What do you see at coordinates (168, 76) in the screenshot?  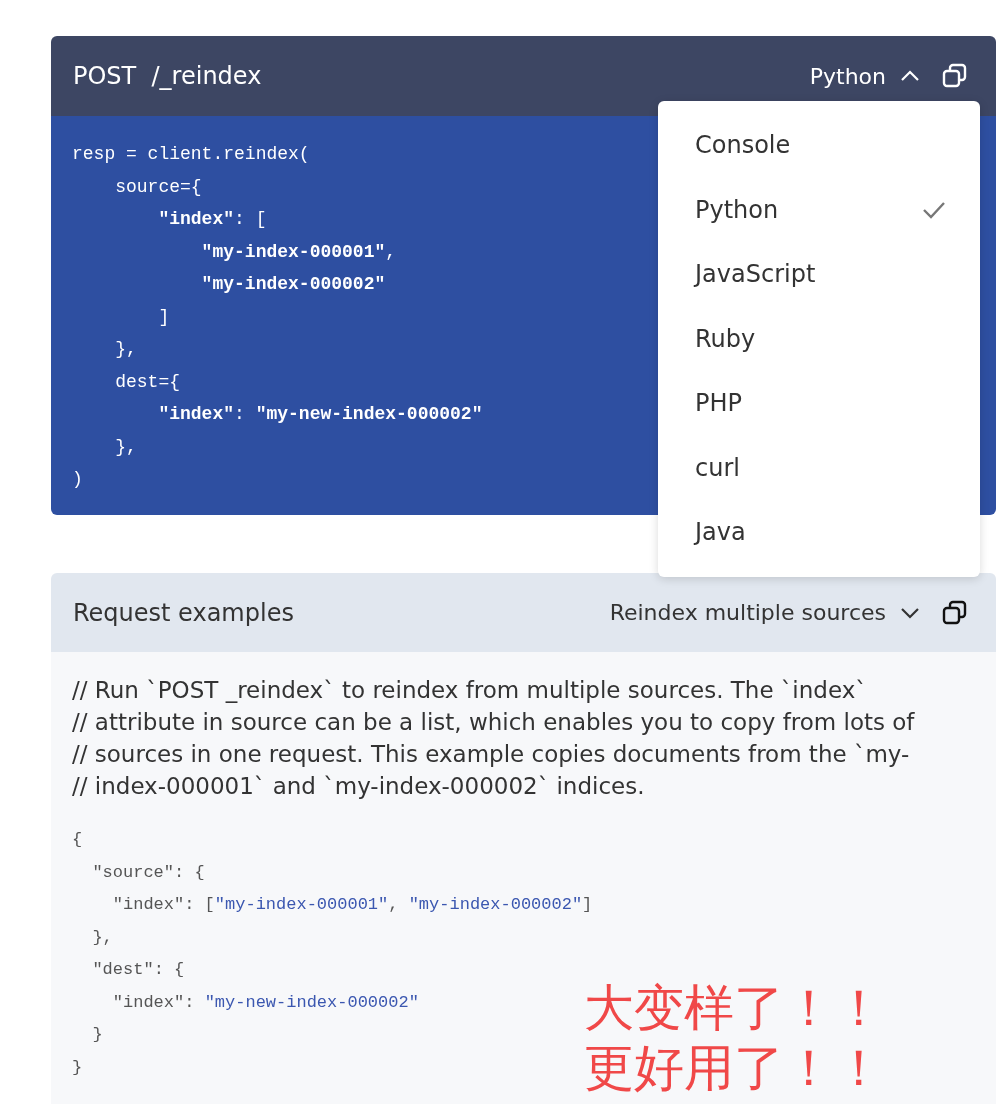 I see `request-title: POST /_reindex` at bounding box center [168, 76].